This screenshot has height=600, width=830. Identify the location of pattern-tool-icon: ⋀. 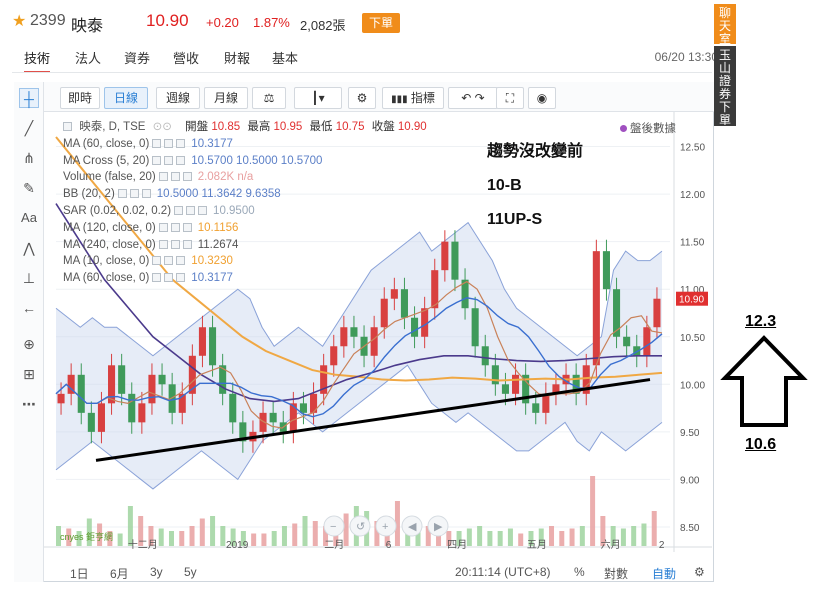
(29, 248).